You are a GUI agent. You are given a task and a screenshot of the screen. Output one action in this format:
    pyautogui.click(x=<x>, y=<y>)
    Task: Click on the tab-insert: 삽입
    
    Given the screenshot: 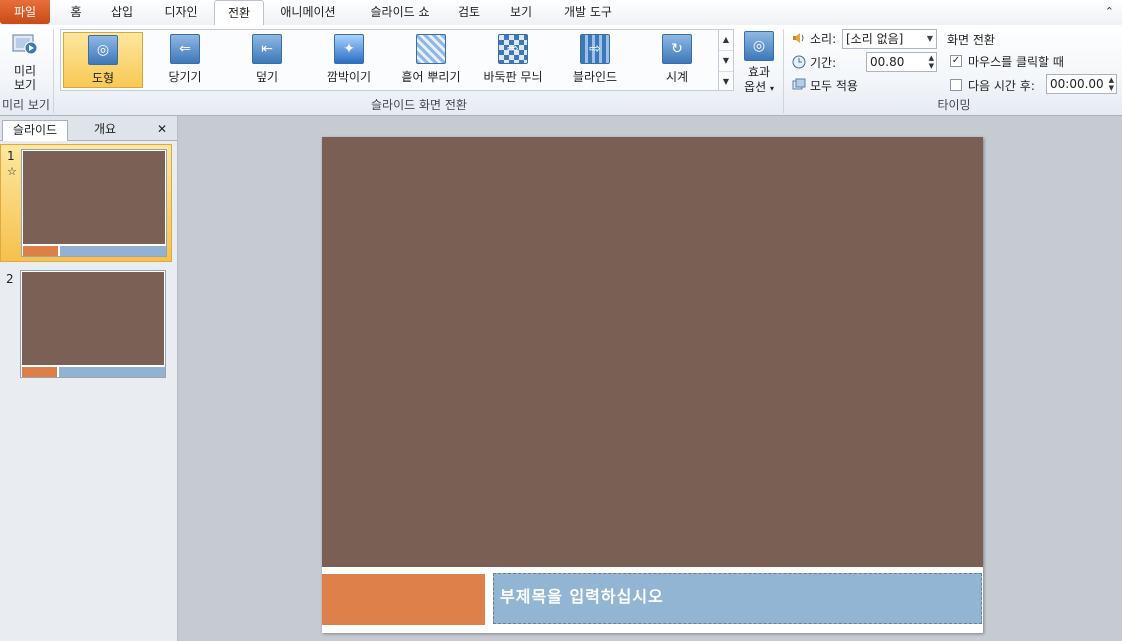 What is the action you would take?
    pyautogui.click(x=122, y=12)
    